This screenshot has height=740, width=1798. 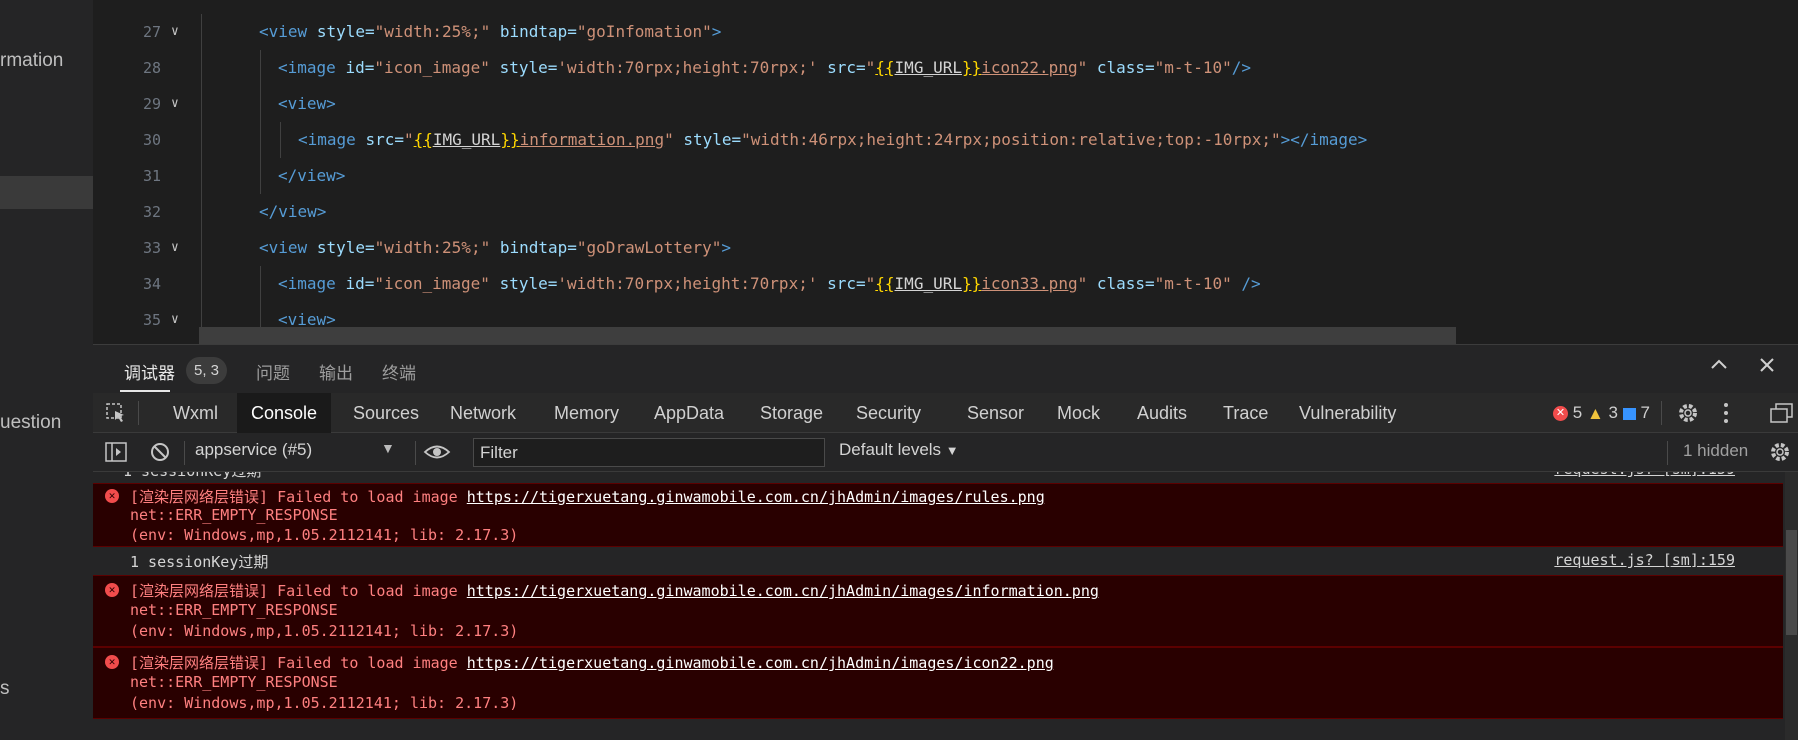 I want to click on chevron-up-icon, so click(x=1719, y=368).